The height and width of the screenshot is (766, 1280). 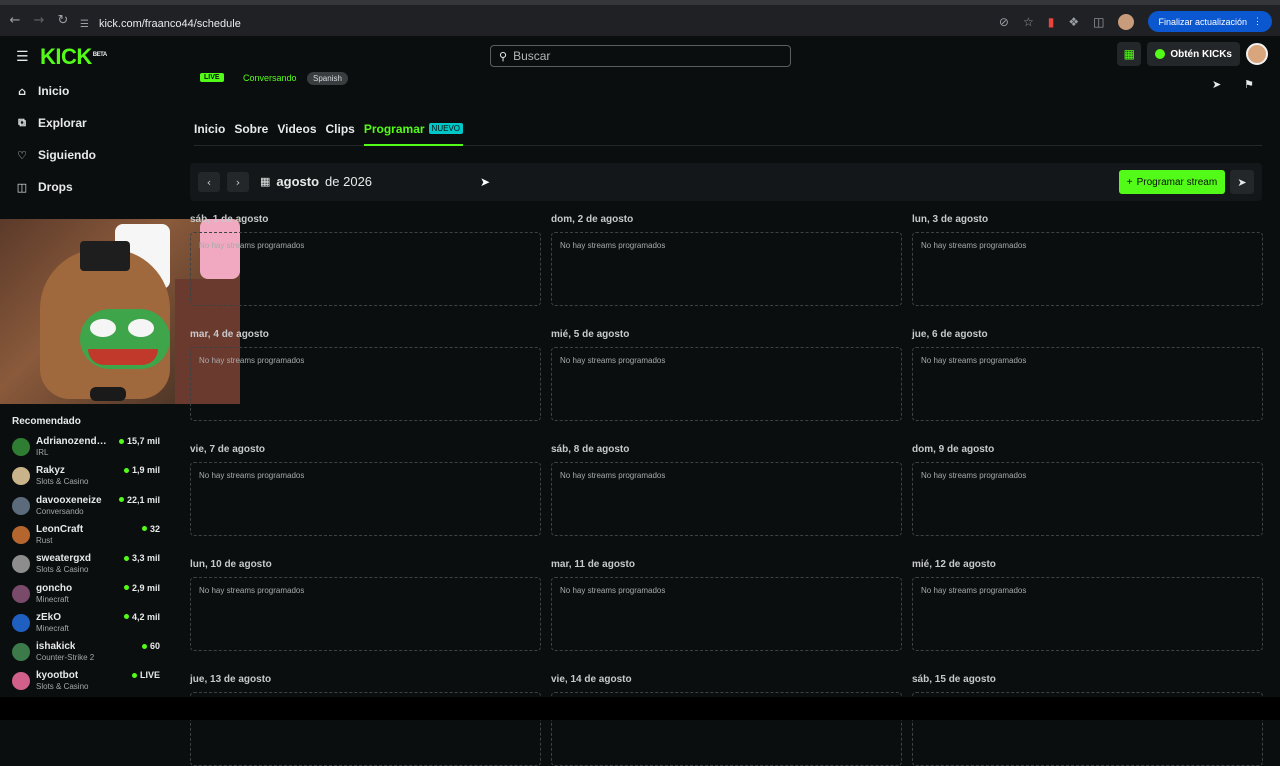 I want to click on stream-category: Conversando, so click(x=270, y=78).